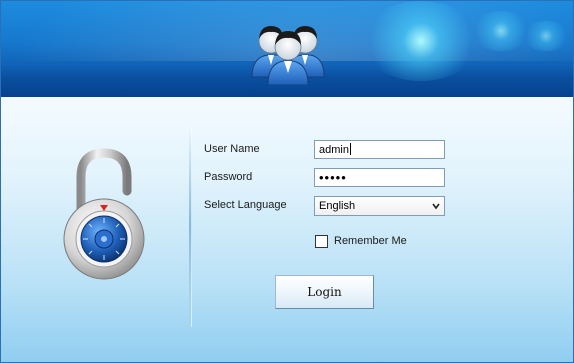 Image resolution: width=574 pixels, height=363 pixels. I want to click on language-label: Select Language, so click(245, 205).